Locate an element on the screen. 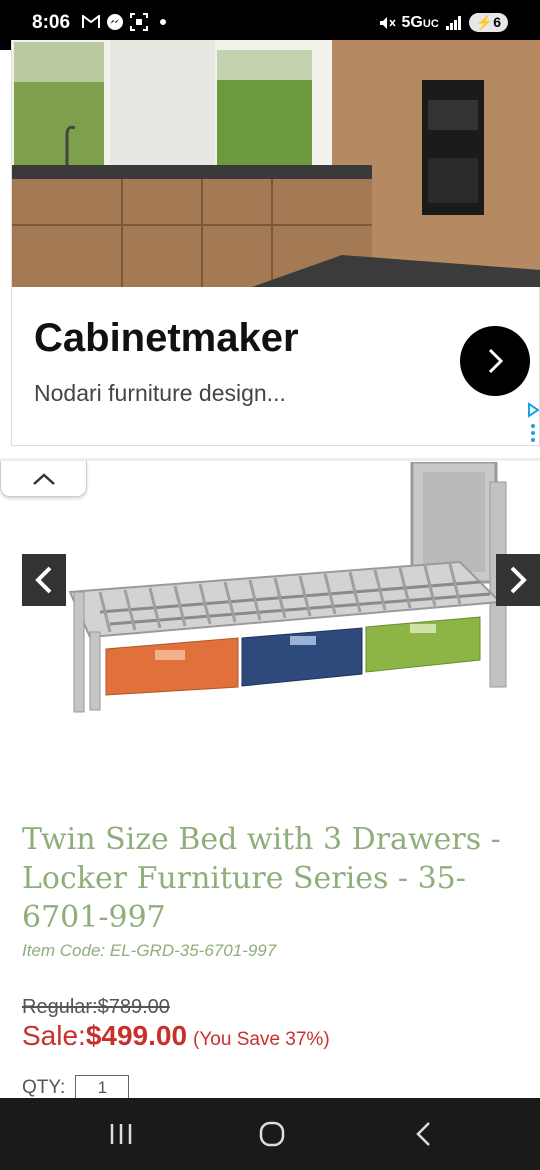 The width and height of the screenshot is (540, 1170). drawer-blue is located at coordinates (302, 657).